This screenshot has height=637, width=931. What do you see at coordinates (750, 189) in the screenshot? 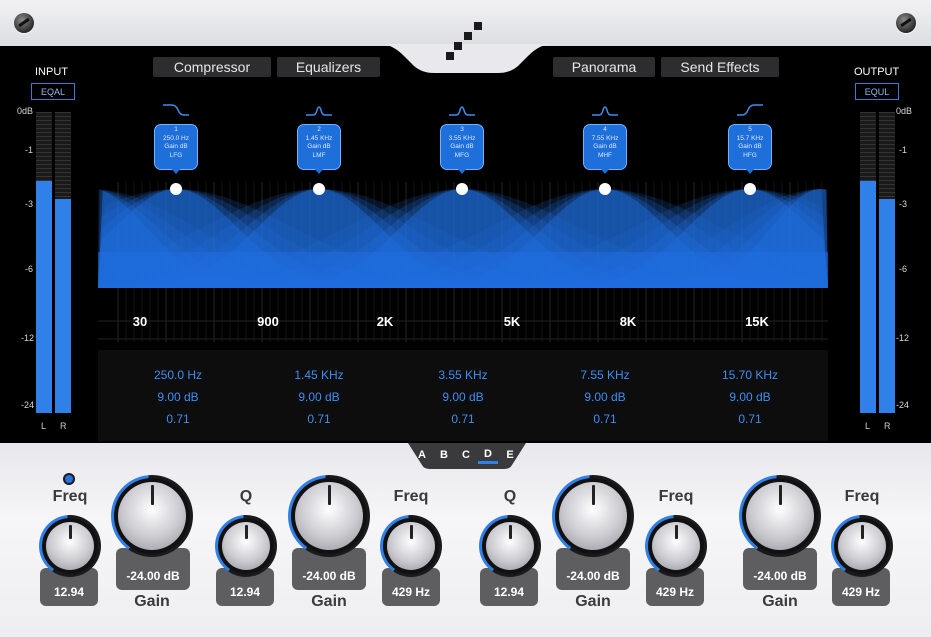
I see `band-5-handle` at bounding box center [750, 189].